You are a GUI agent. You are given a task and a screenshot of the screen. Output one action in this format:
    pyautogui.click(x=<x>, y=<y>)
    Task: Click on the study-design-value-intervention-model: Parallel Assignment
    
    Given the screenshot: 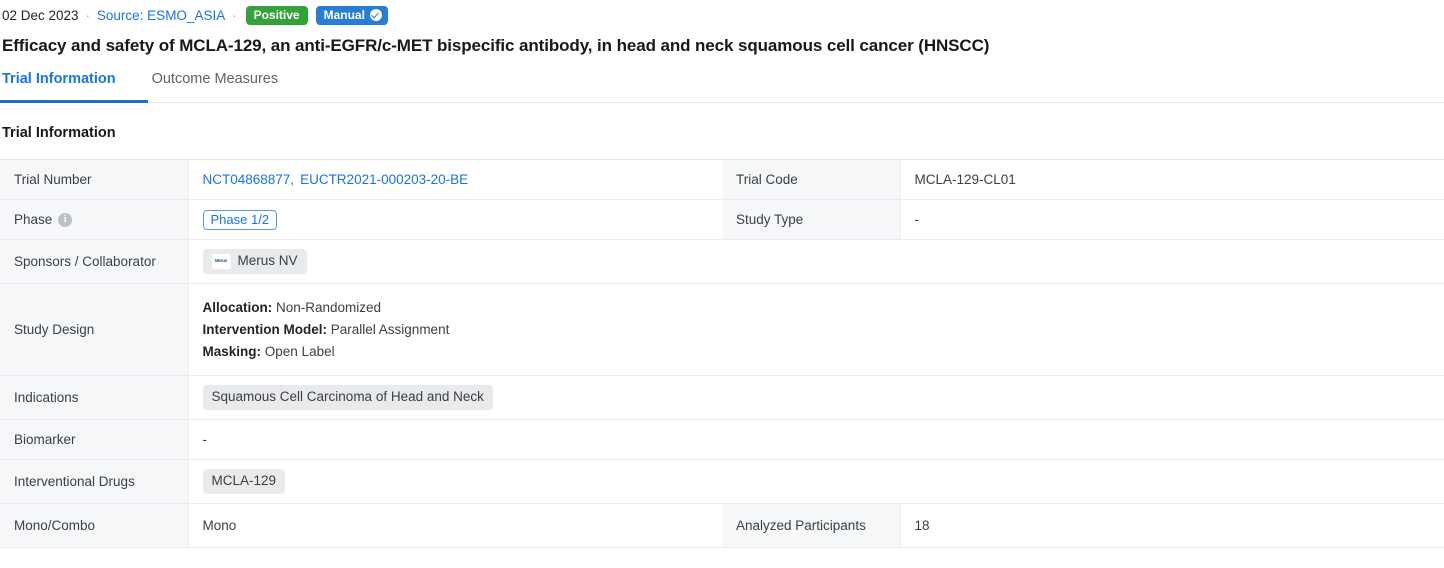 What is the action you would take?
    pyautogui.click(x=390, y=329)
    